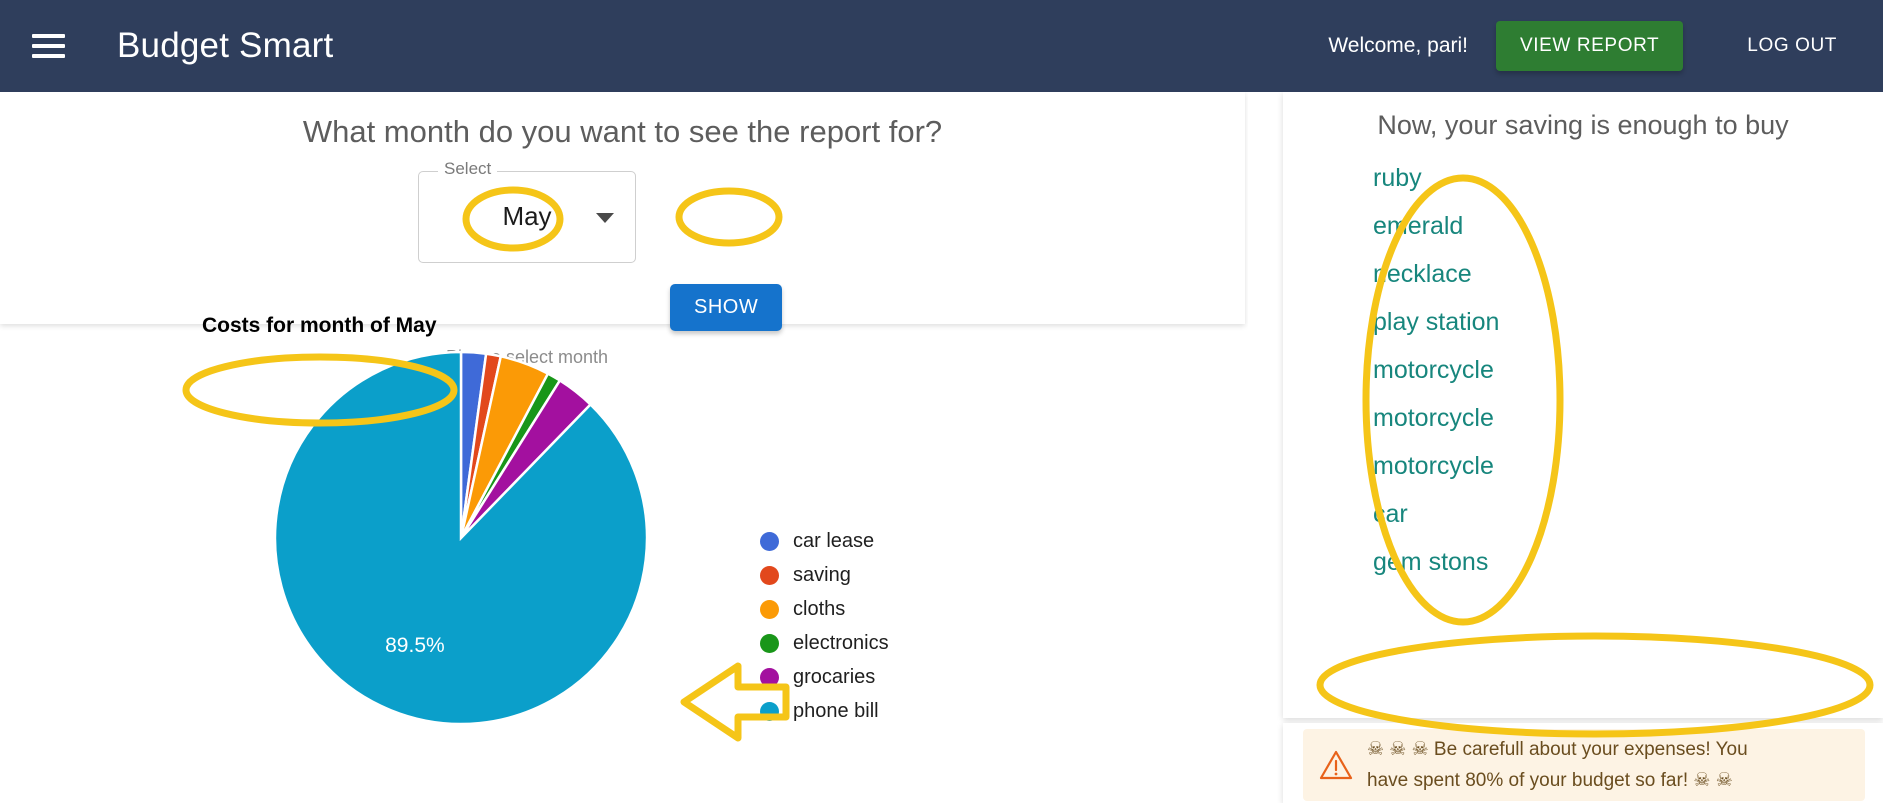 Image resolution: width=1883 pixels, height=803 pixels. I want to click on legend-item-label: phone bill, so click(836, 710).